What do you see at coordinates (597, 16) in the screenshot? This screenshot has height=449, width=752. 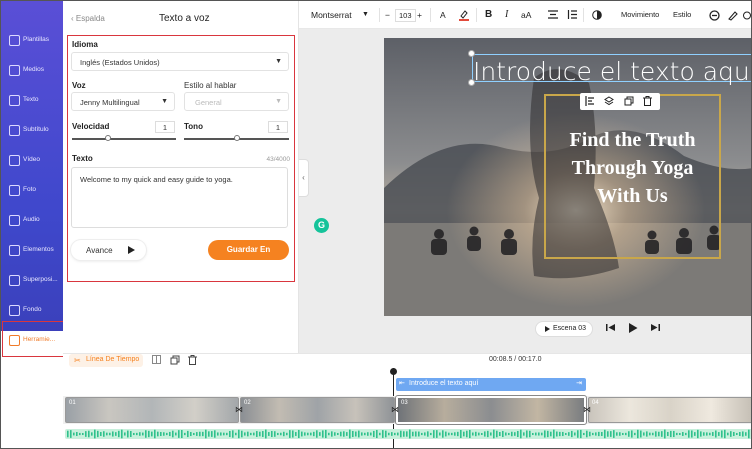 I see `opacity-icon` at bounding box center [597, 16].